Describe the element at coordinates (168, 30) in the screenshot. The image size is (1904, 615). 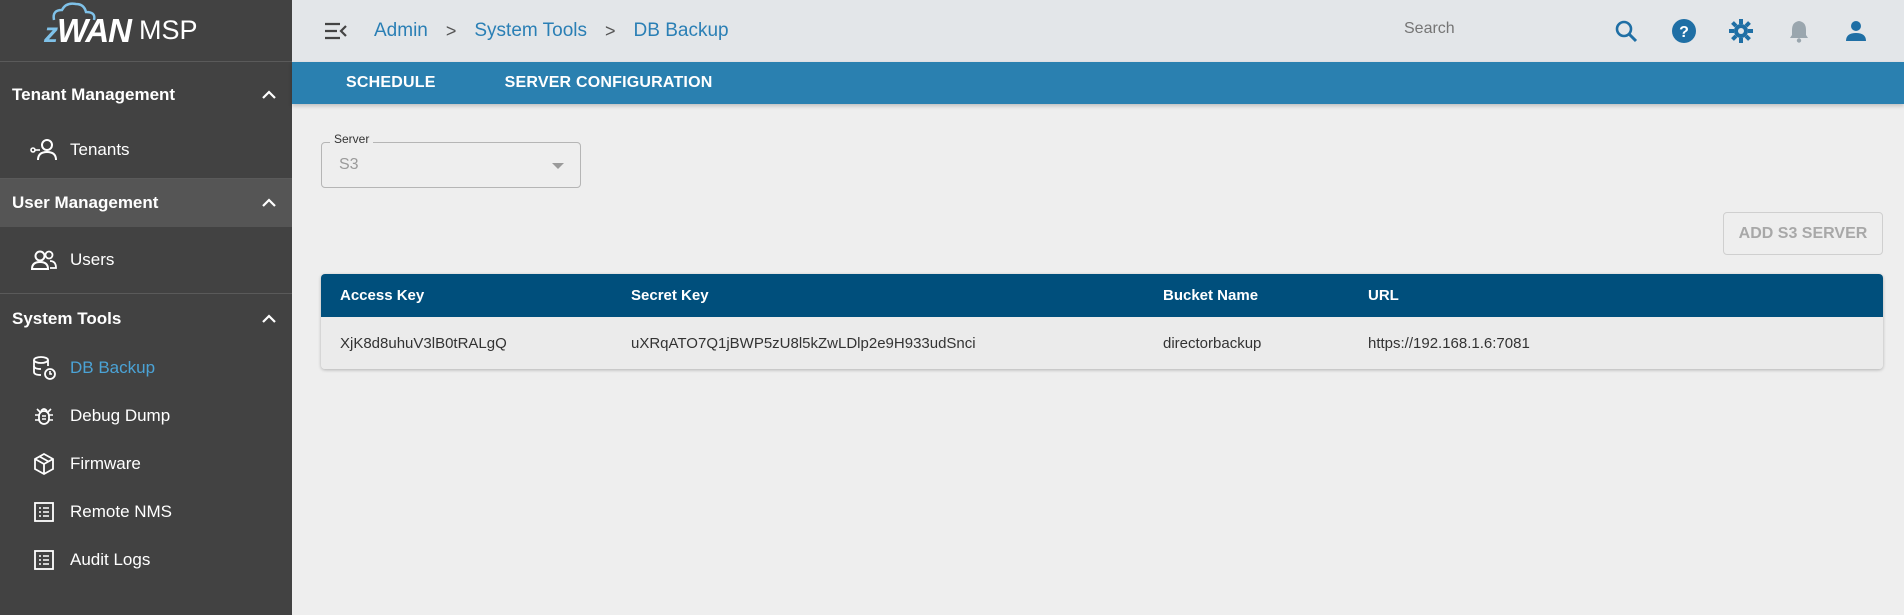
I see `logo-product: MSP` at that location.